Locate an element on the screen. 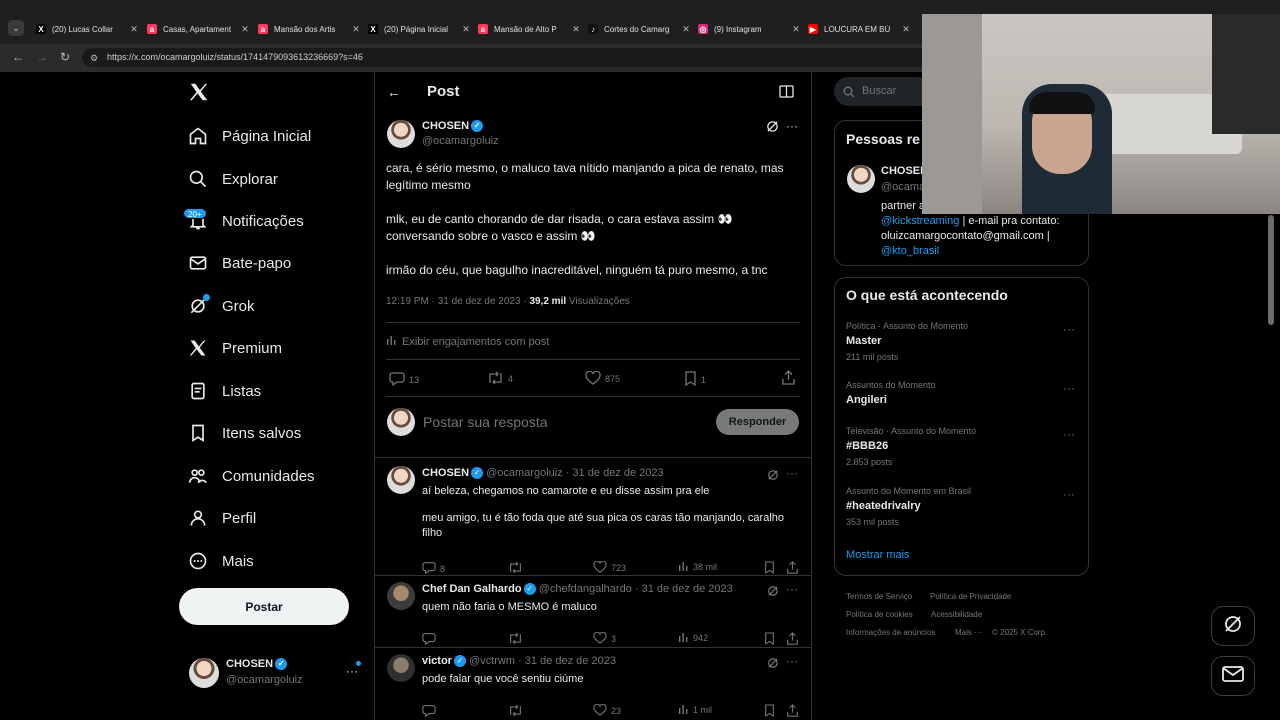 This screenshot has width=1280, height=720. sidebar-item-explorar: Explorar is located at coordinates (232, 179).